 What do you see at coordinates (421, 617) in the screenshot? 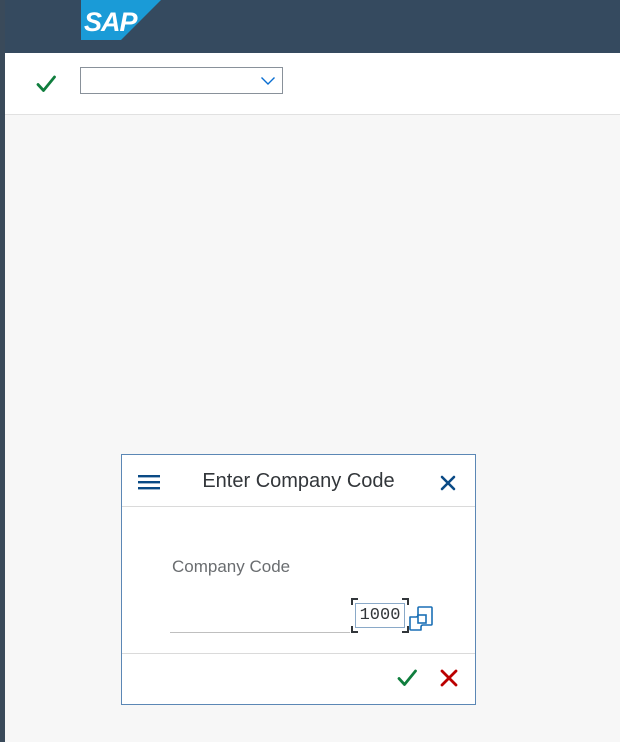
I see `value-help-icon` at bounding box center [421, 617].